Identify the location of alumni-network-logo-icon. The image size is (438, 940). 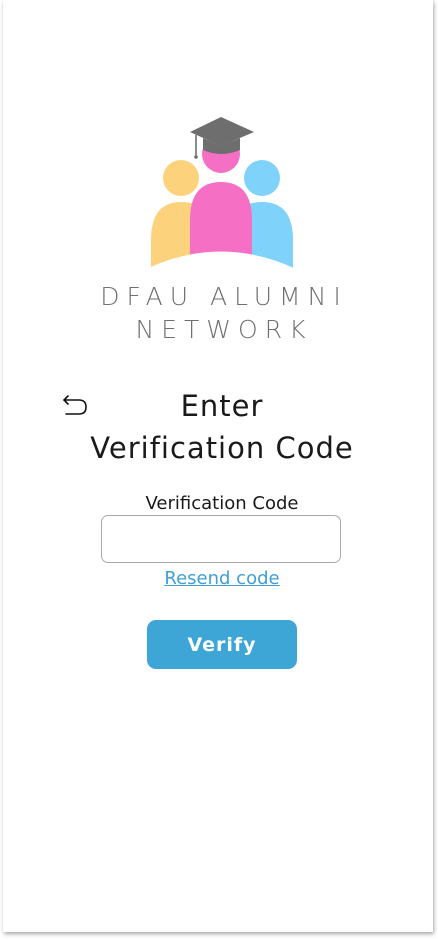
(221, 195).